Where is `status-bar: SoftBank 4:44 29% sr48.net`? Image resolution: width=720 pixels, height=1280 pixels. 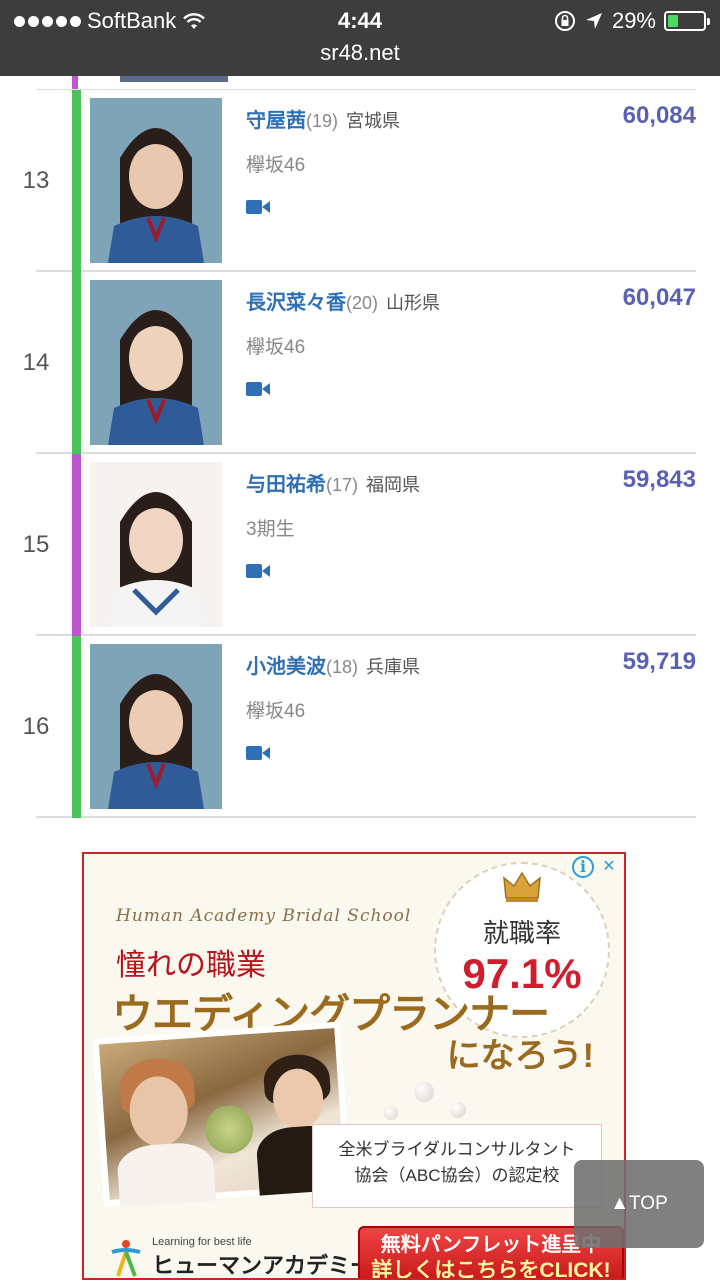
status-bar: SoftBank 4:44 29% sr48.net is located at coordinates (360, 38).